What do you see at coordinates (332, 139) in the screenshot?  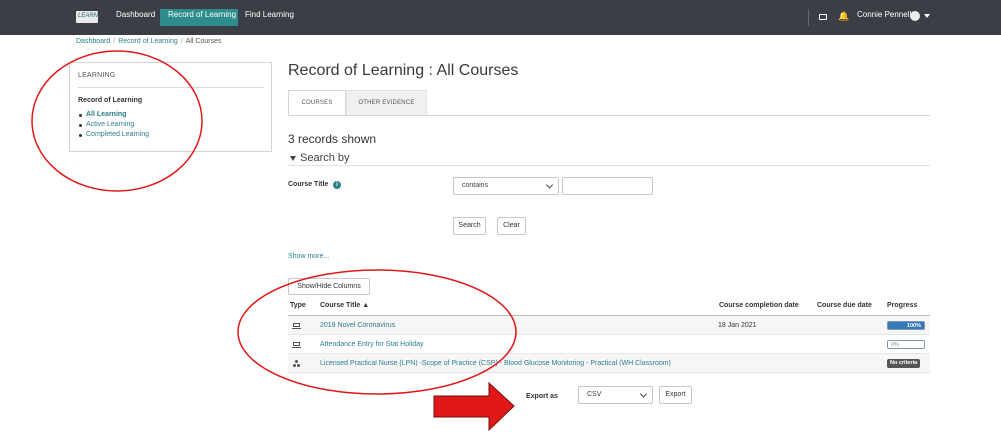 I see `records-count: 3 records shown` at bounding box center [332, 139].